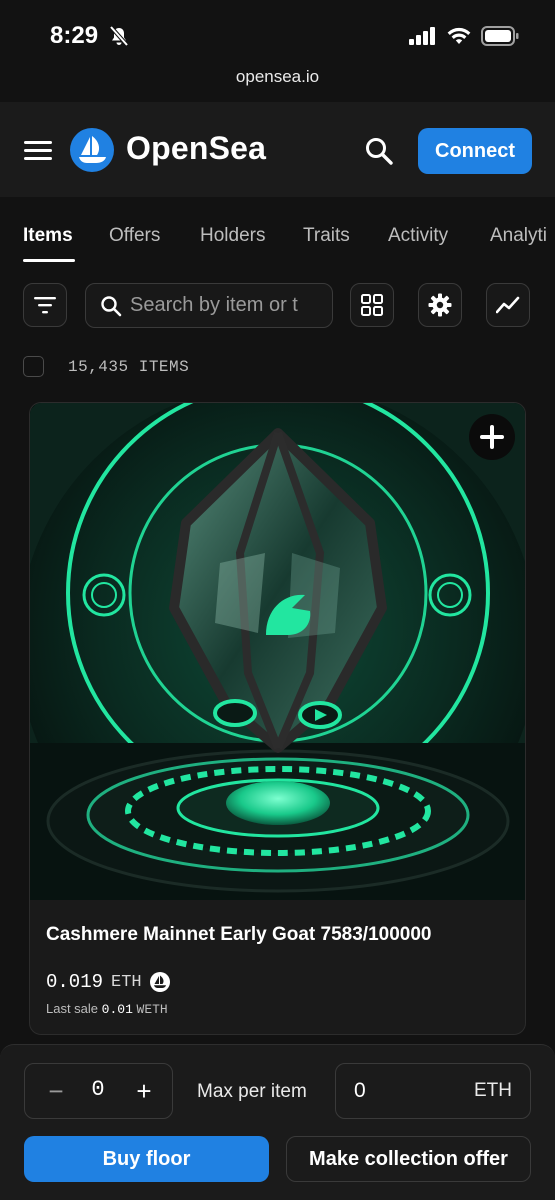 This screenshot has width=555, height=1200. I want to click on decrease-quantity-button: −, so click(56, 1091).